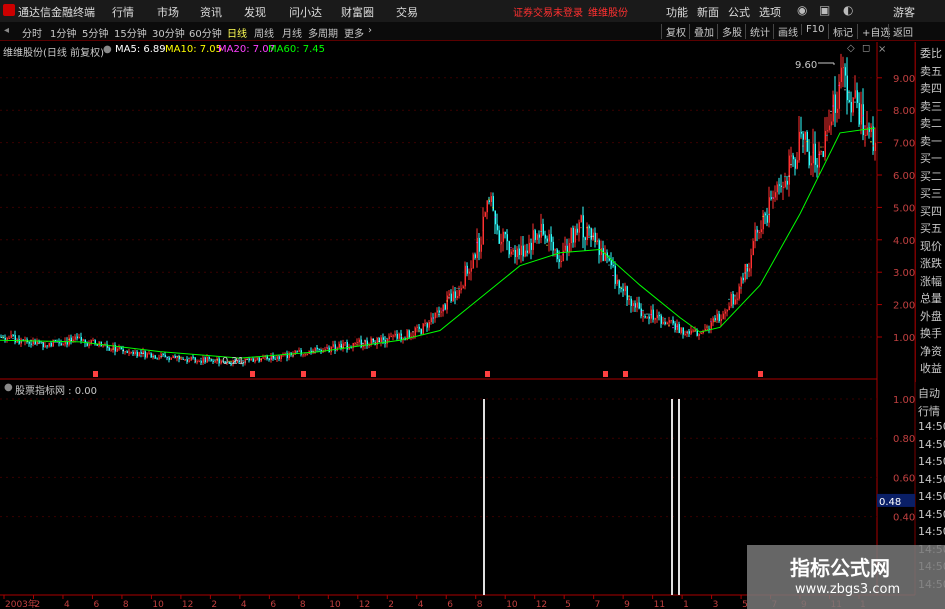 The height and width of the screenshot is (609, 945). Describe the element at coordinates (904, 439) in the screenshot. I see `indicator-axis-label: 0.80` at that location.